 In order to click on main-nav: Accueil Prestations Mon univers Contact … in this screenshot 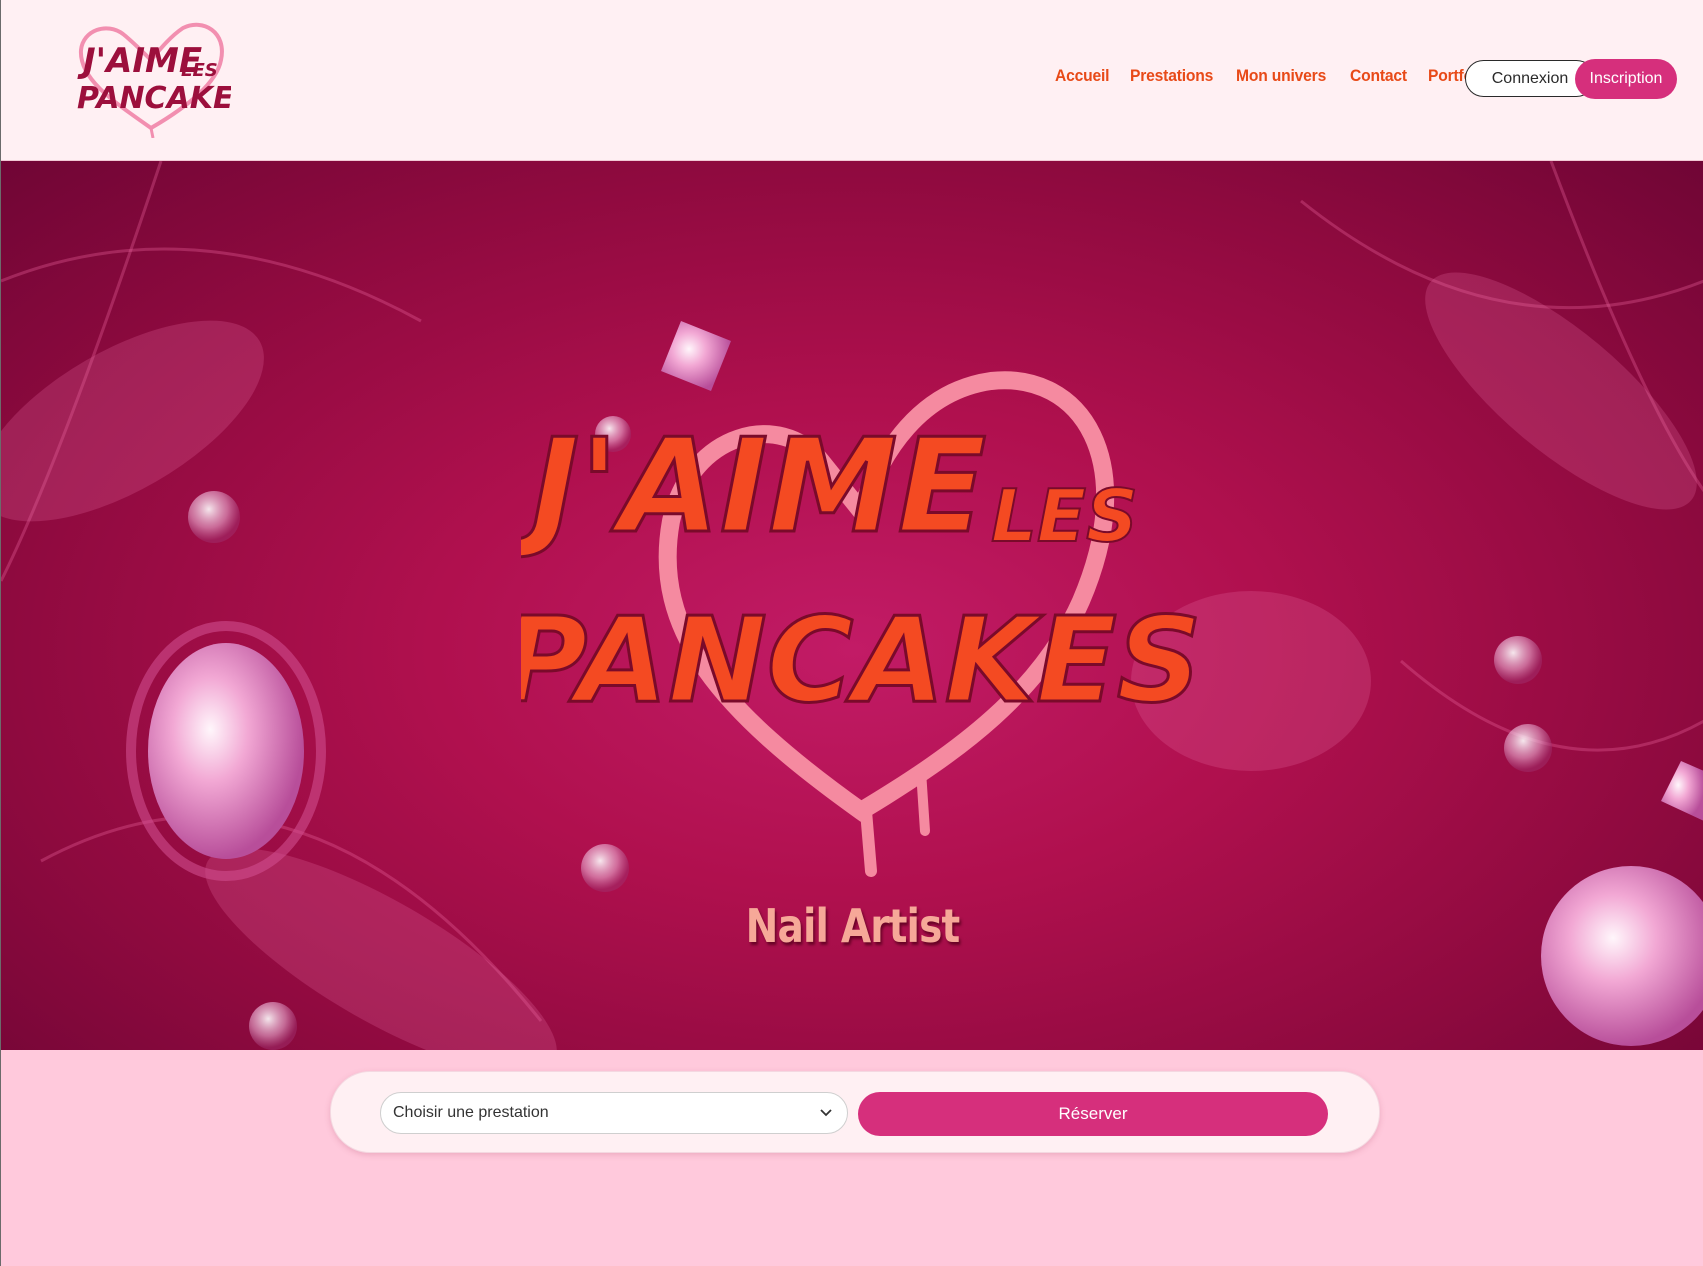, I will do `click(1275, 76)`.